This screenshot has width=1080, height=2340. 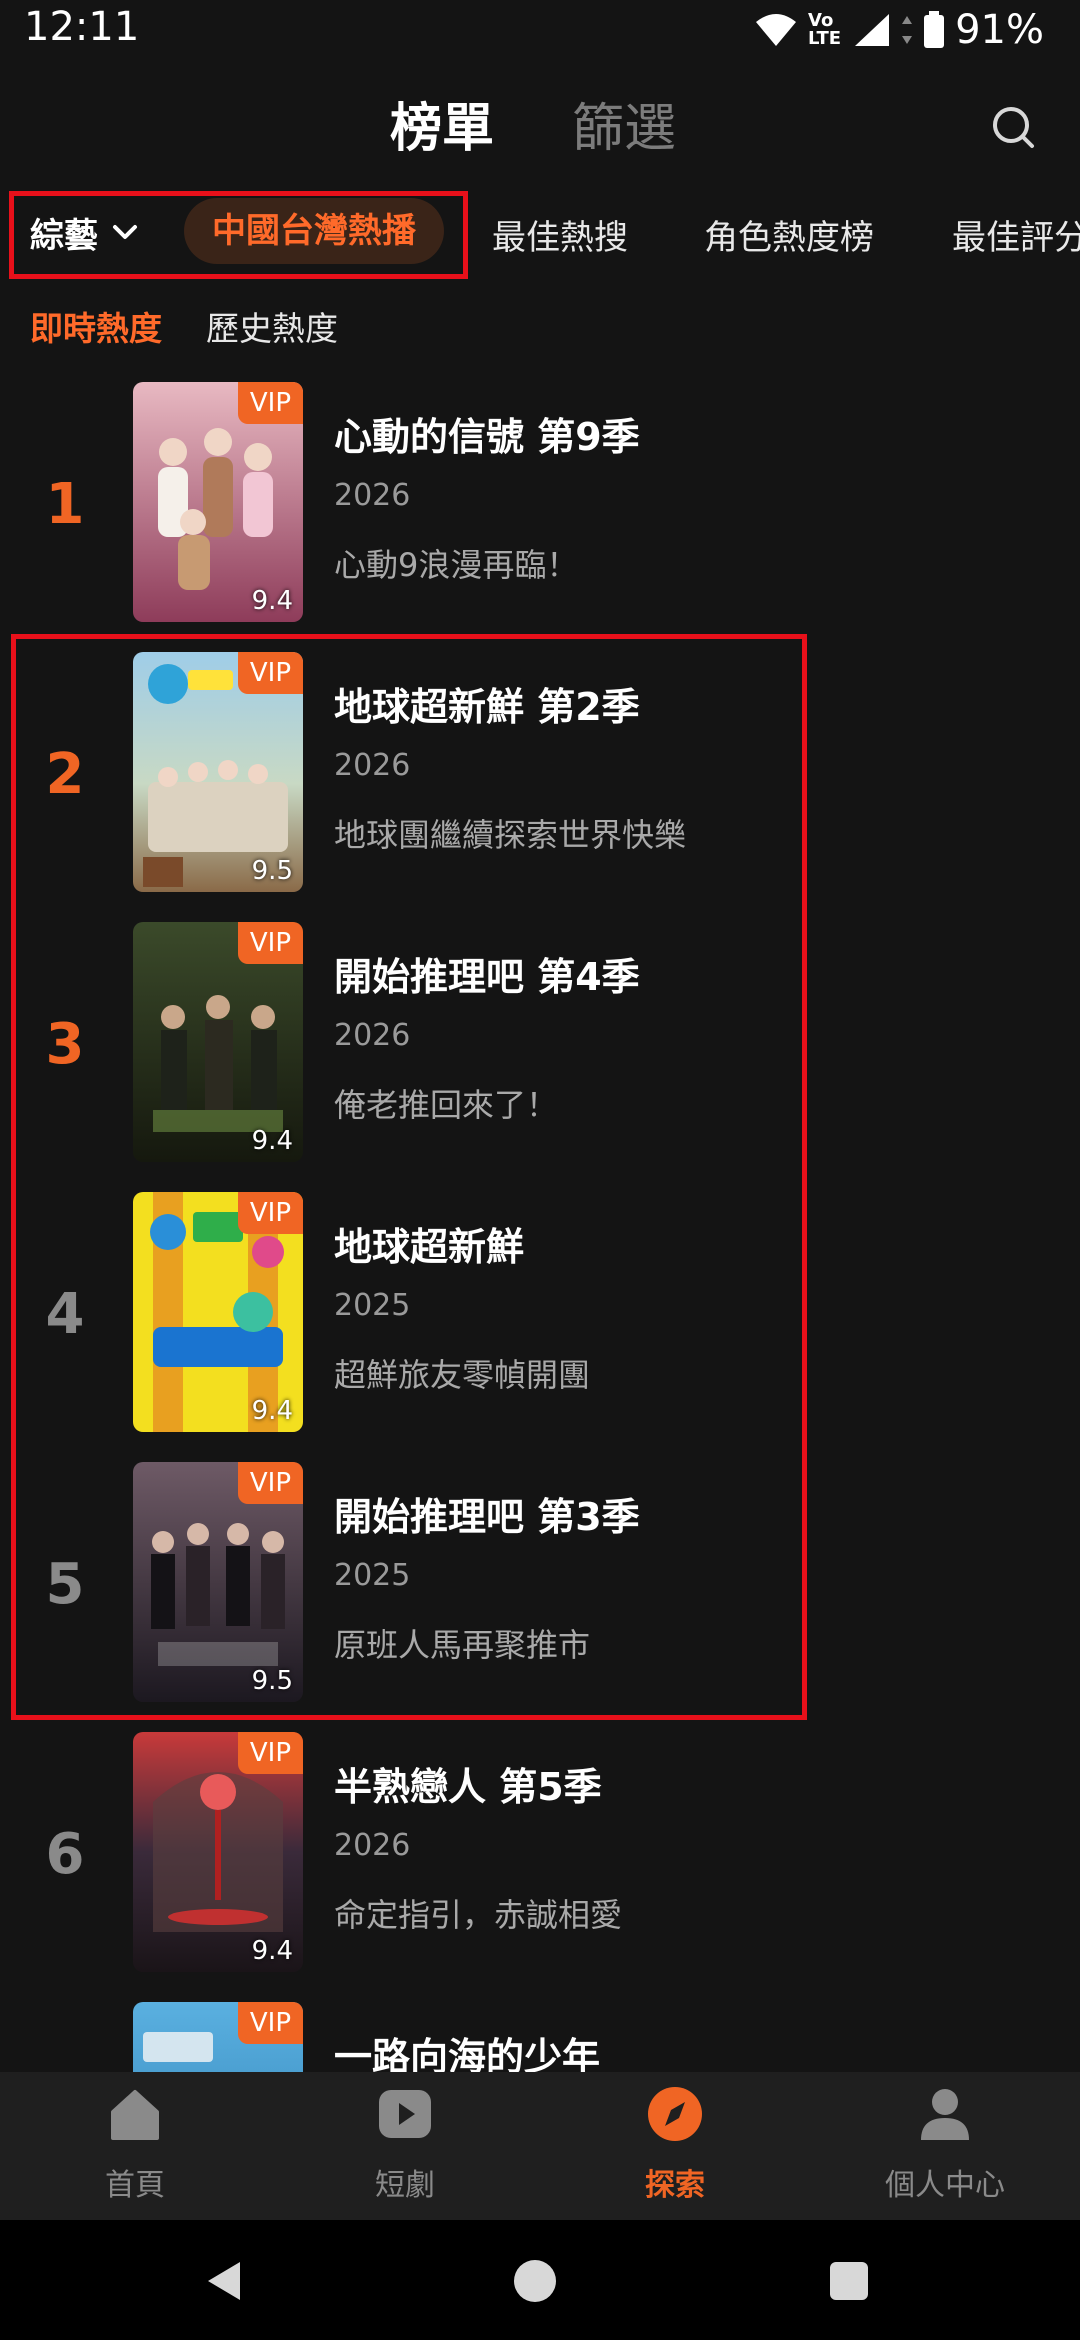 I want to click on search-icon, so click(x=1014, y=128).